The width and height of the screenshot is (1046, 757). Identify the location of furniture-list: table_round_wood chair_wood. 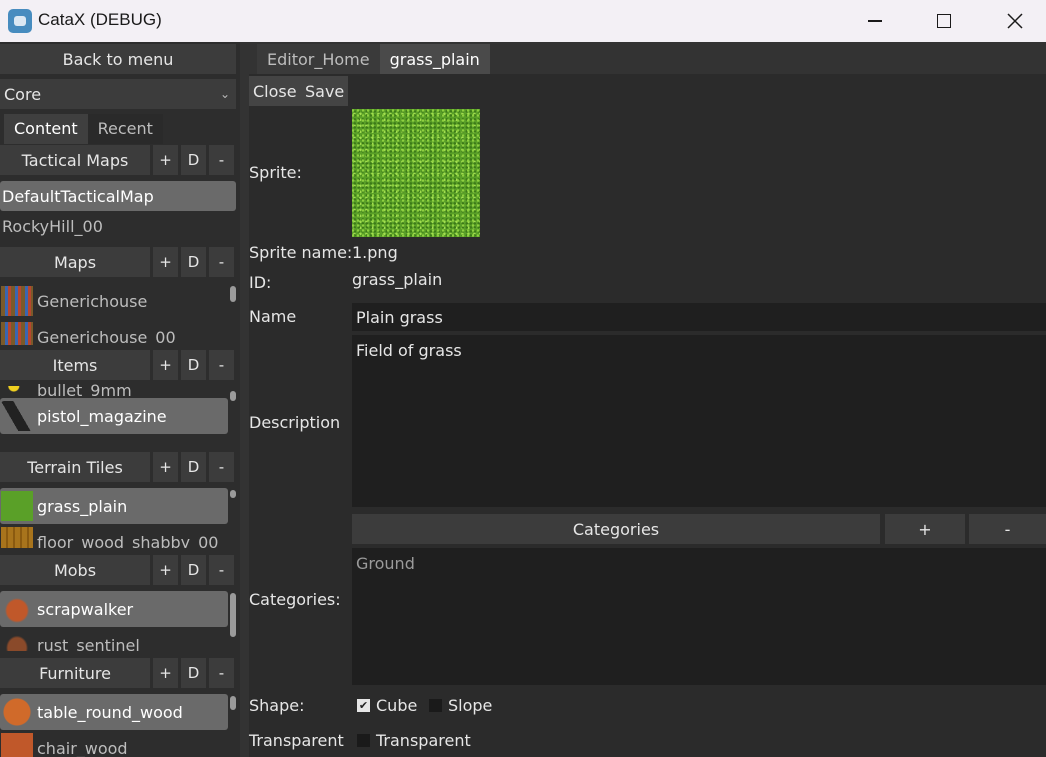
(118, 725).